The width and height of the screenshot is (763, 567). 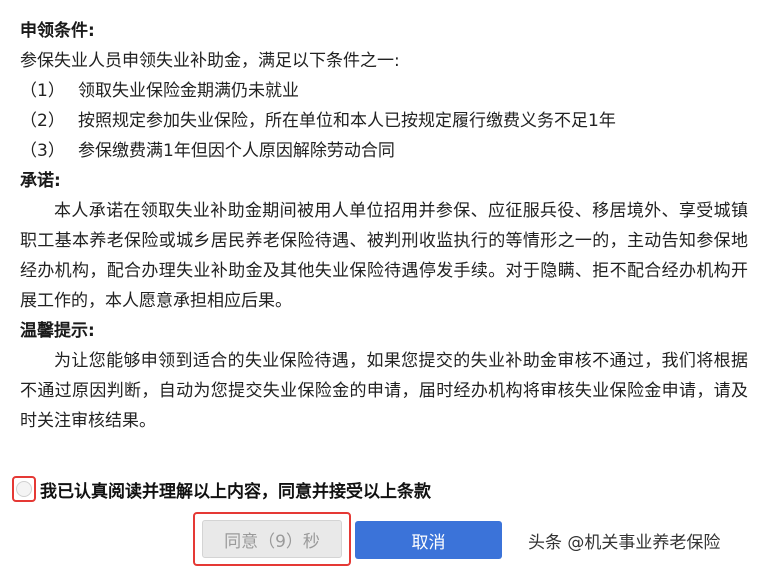 I want to click on condition-number: （1）, so click(x=42, y=91).